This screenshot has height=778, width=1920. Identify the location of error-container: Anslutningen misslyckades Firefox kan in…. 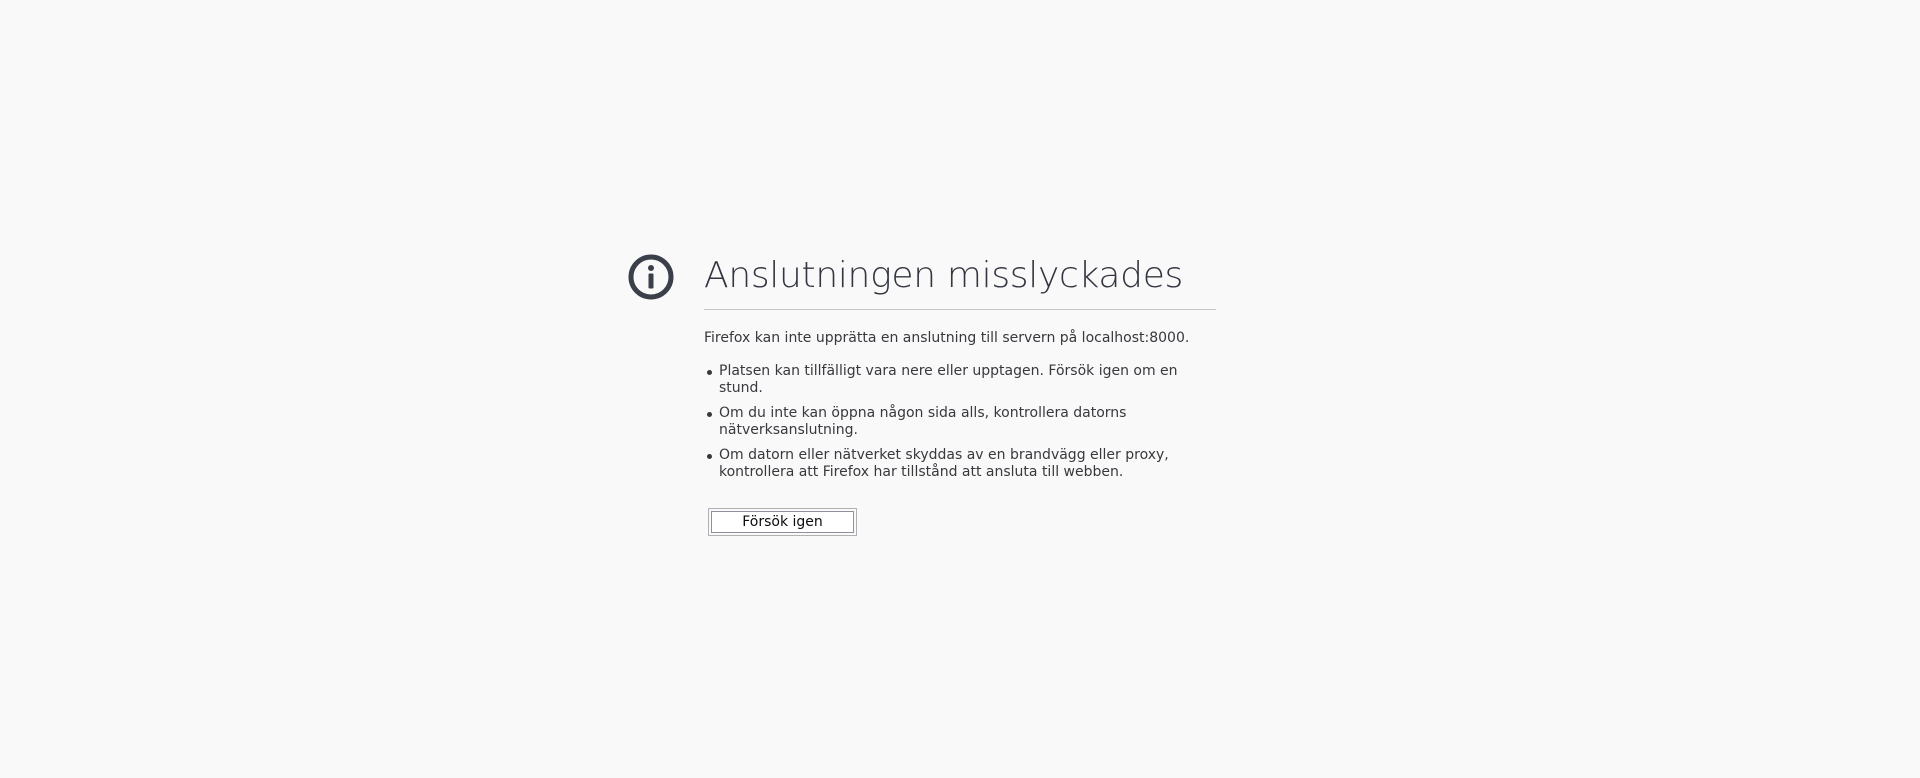
(922, 391).